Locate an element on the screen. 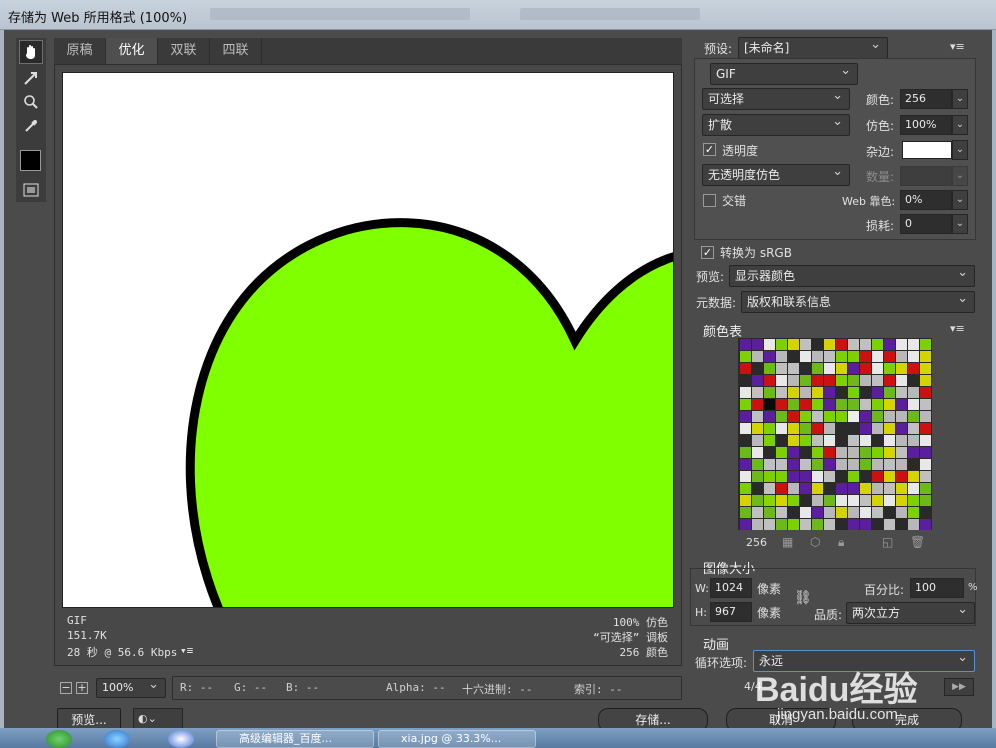 Image resolution: width=996 pixels, height=748 pixels. zoom-out-button: − is located at coordinates (66, 688).